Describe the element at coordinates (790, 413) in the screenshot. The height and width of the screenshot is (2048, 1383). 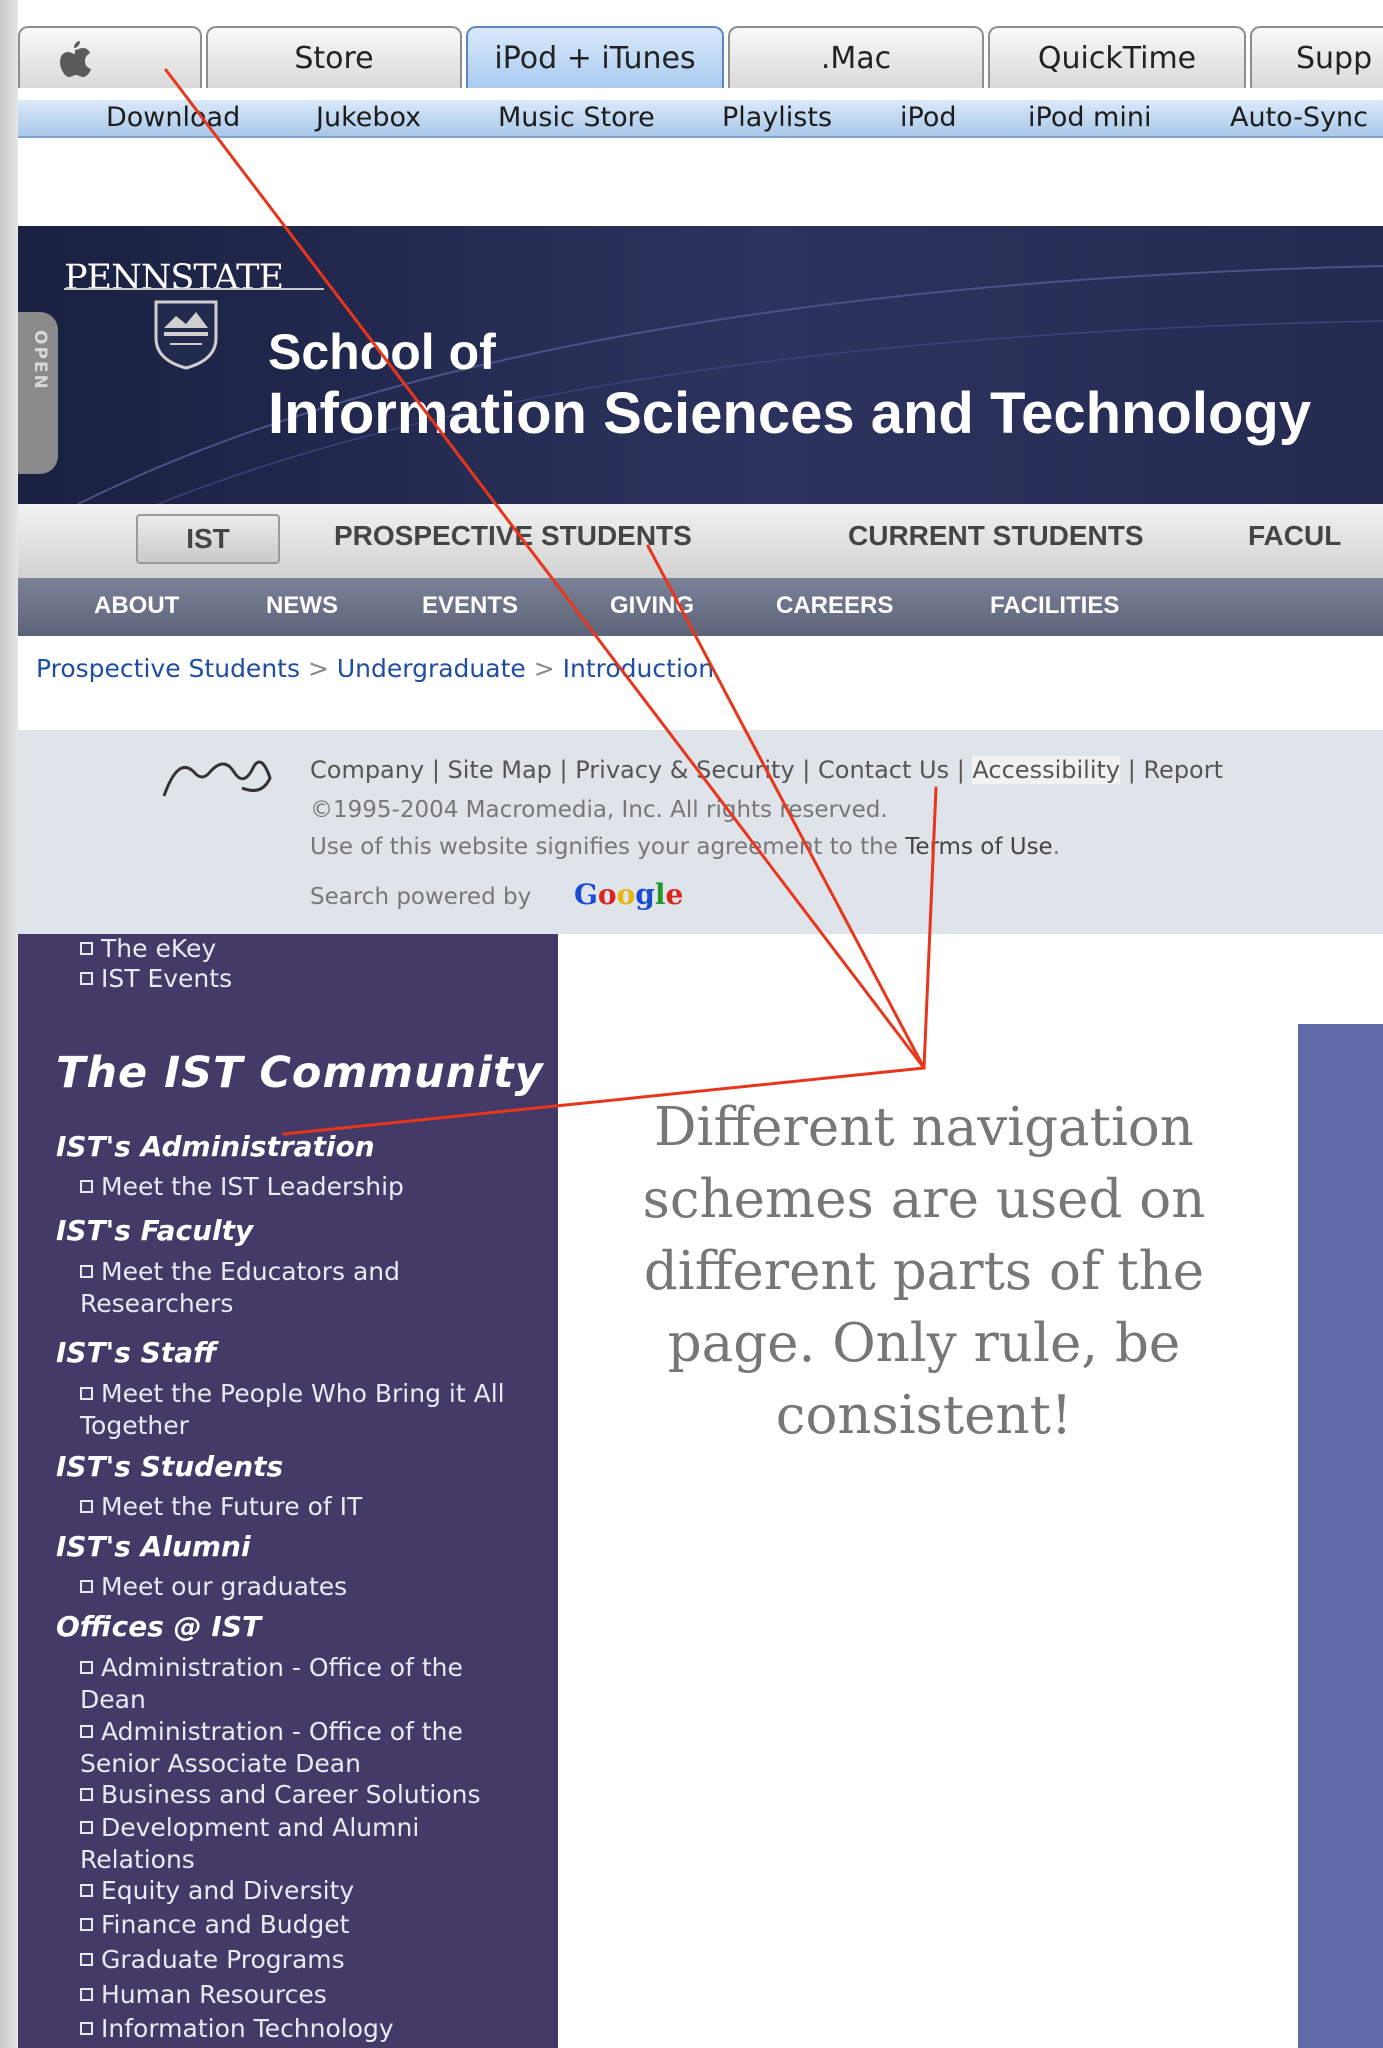
I see `school-title-line2: Information Sciences and Technology` at that location.